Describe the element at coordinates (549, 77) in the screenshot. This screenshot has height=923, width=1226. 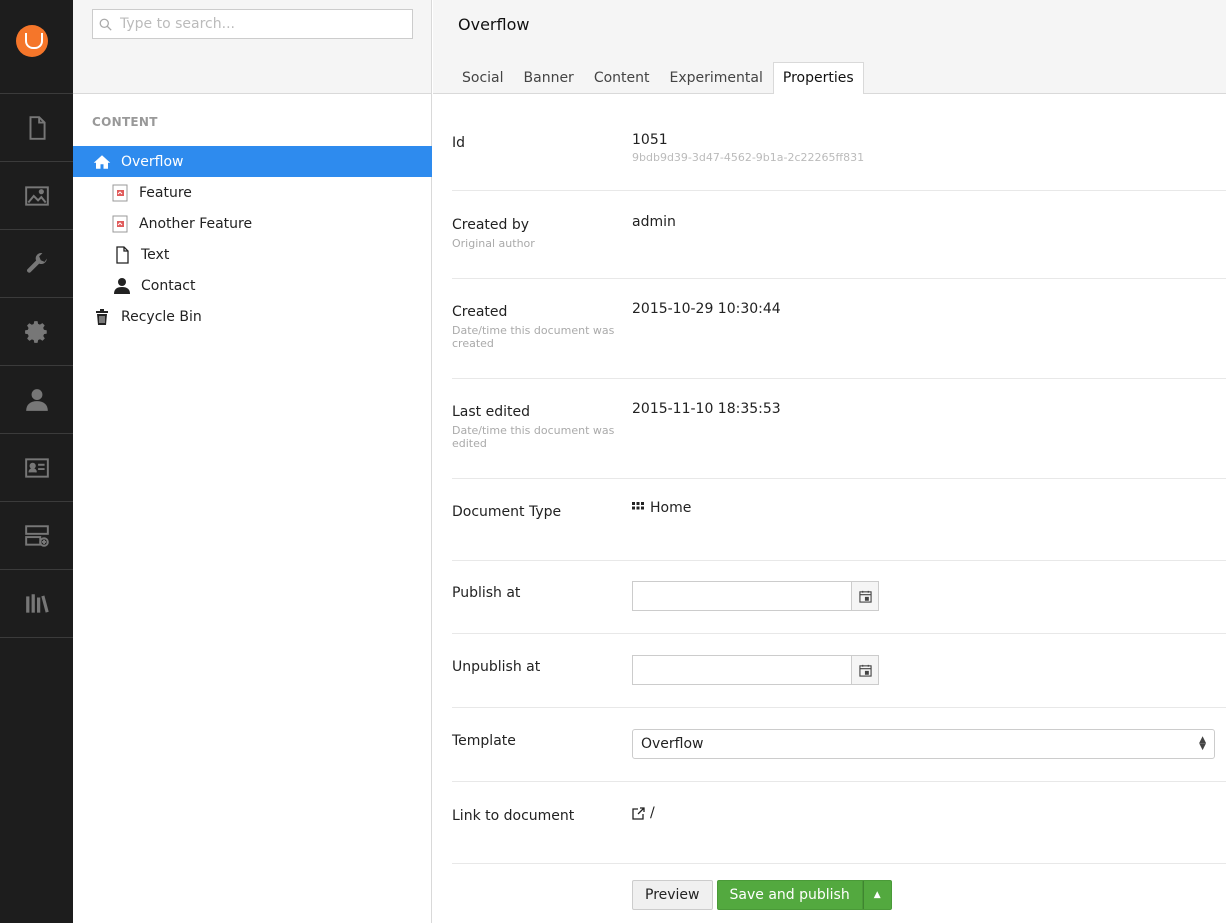
I see `tab-banner: Banner` at that location.